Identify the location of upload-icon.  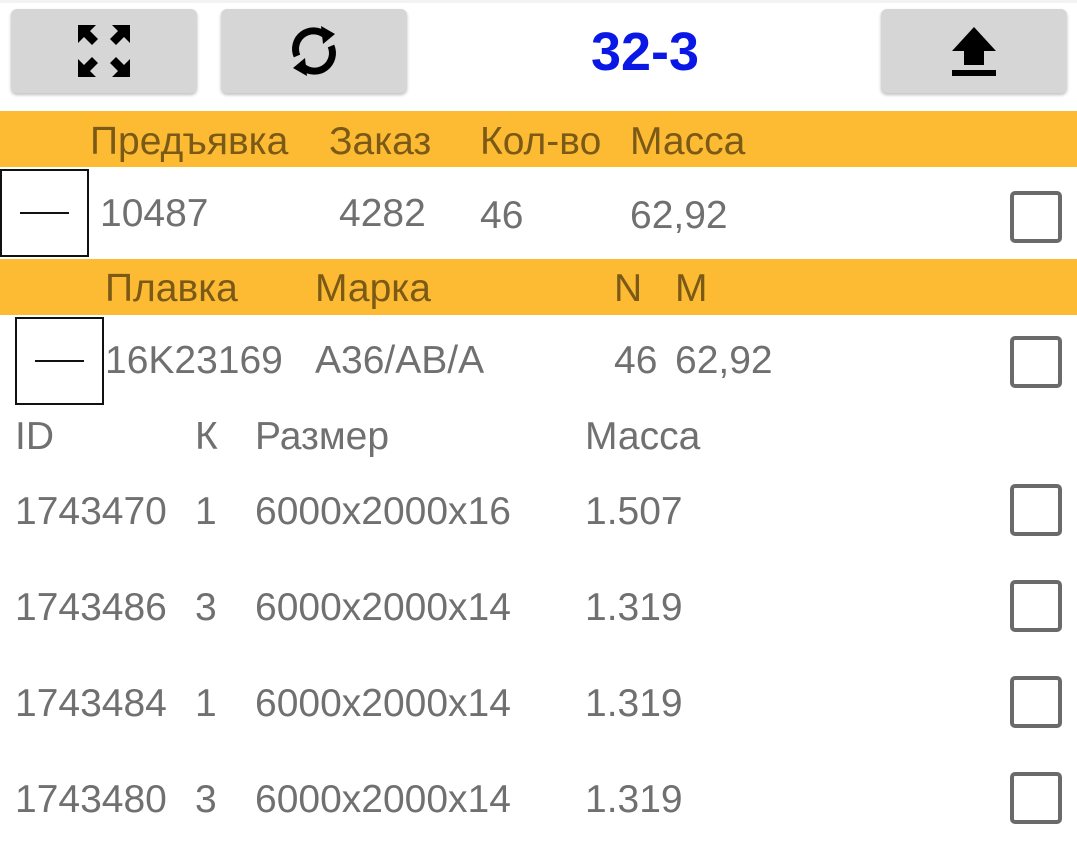
(974, 51).